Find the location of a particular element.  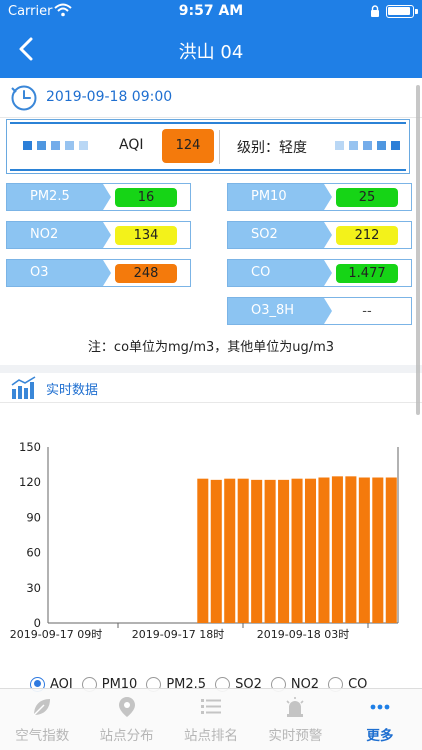

battery-cap is located at coordinates (416, 11).